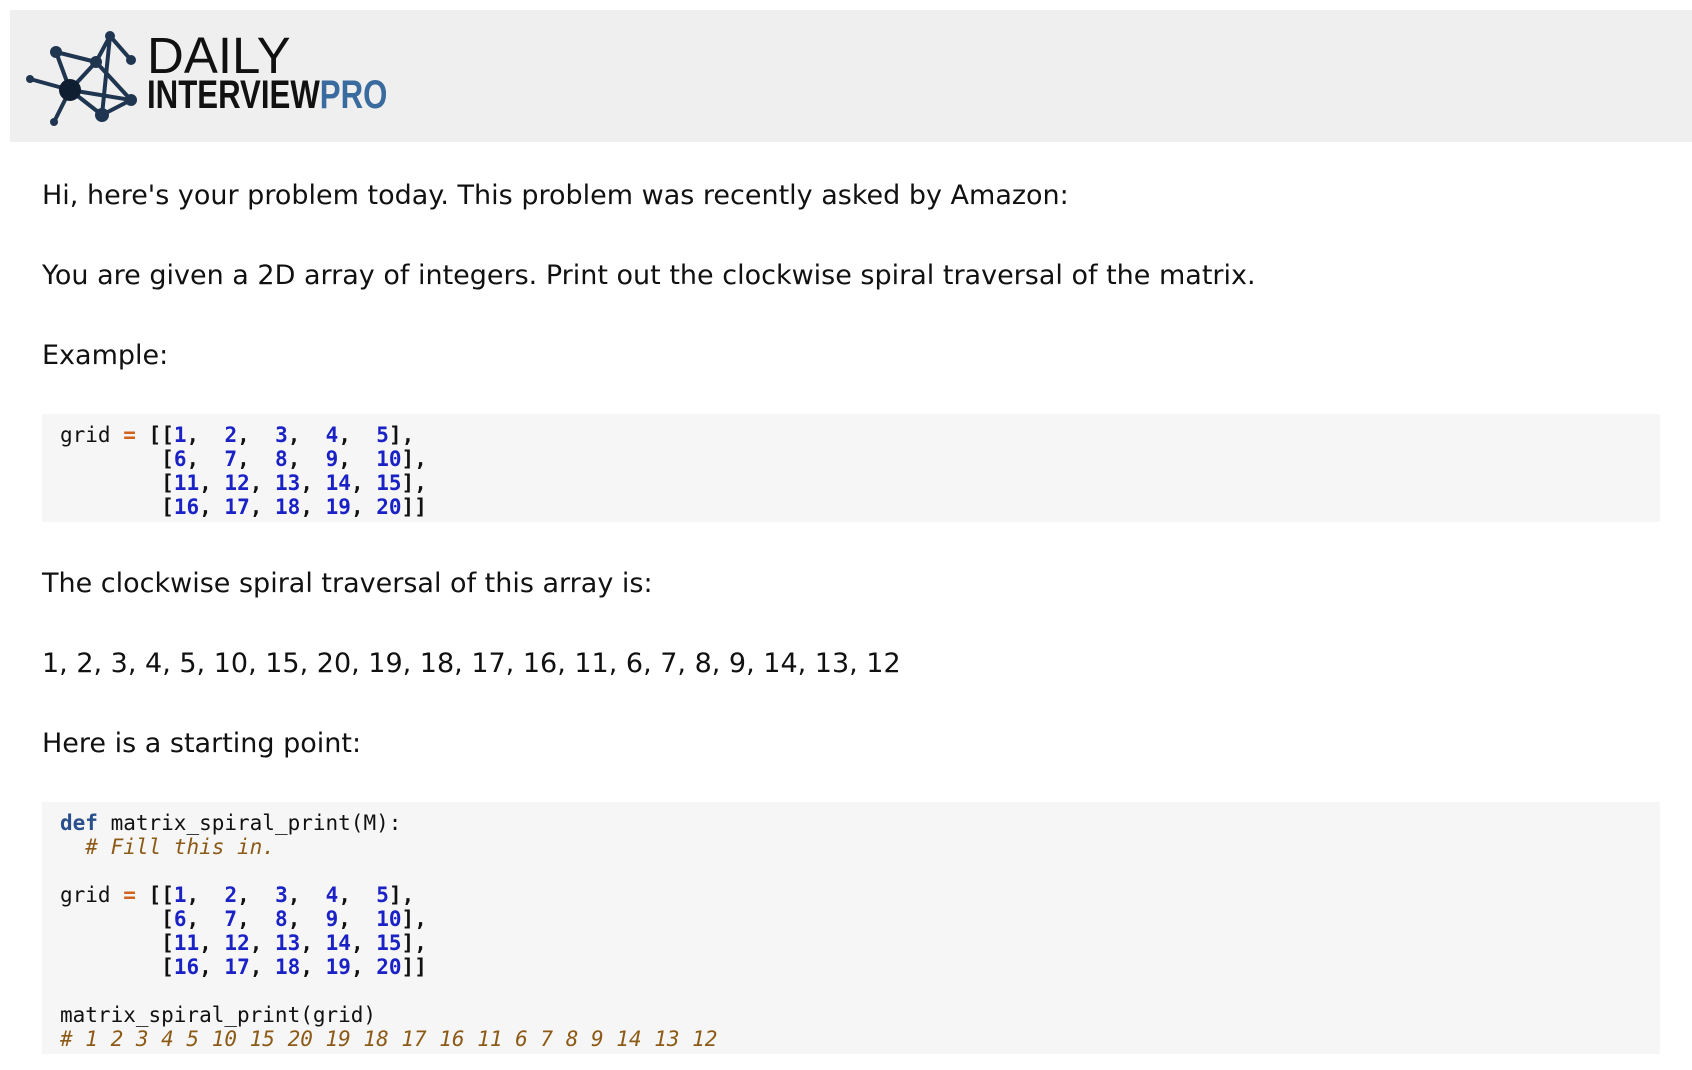 This screenshot has width=1692, height=1070. I want to click on fill-comment: # Fill this in., so click(180, 847).